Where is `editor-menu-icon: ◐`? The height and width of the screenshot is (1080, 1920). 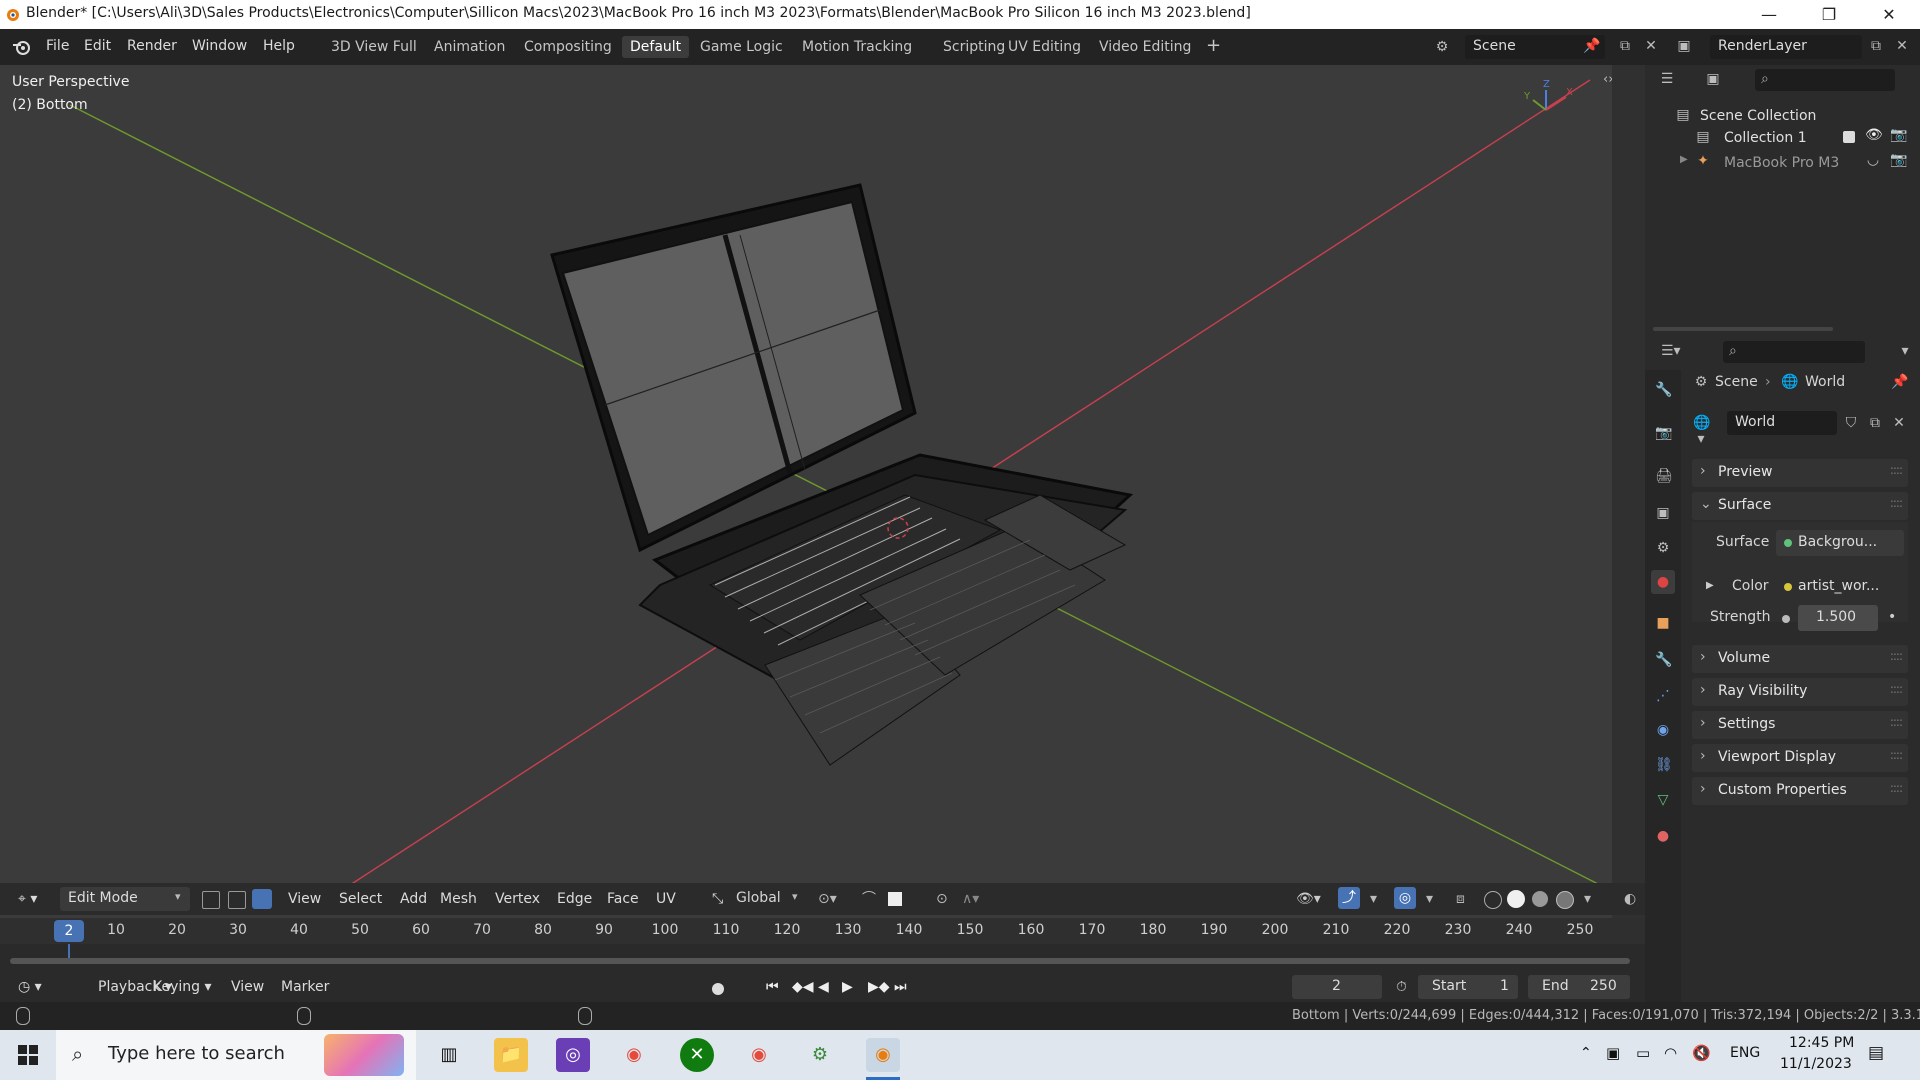 editor-menu-icon: ◐ is located at coordinates (1630, 899).